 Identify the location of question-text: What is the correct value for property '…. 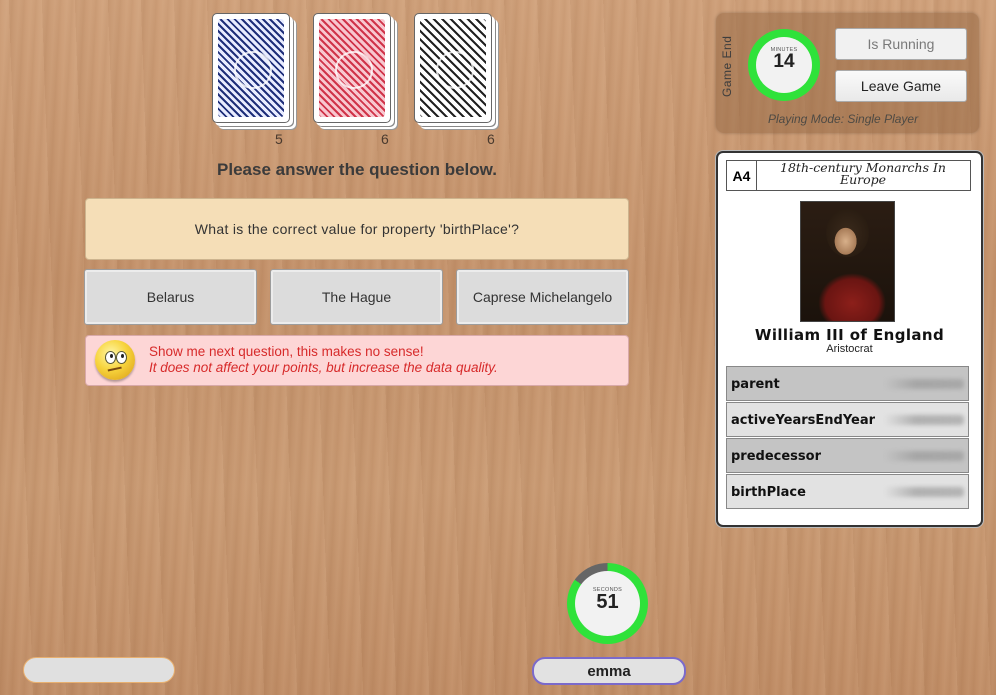
(357, 229).